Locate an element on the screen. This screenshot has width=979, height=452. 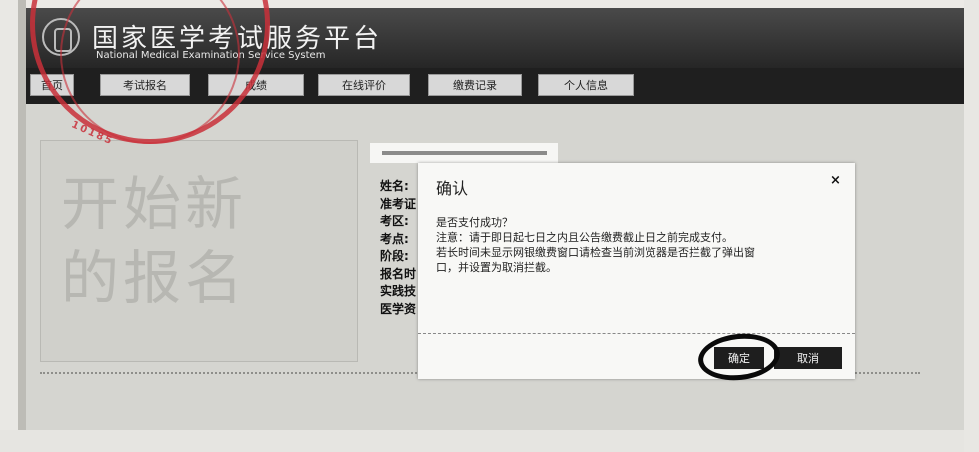
info-label-exam-site: 考点: is located at coordinates (394, 238).